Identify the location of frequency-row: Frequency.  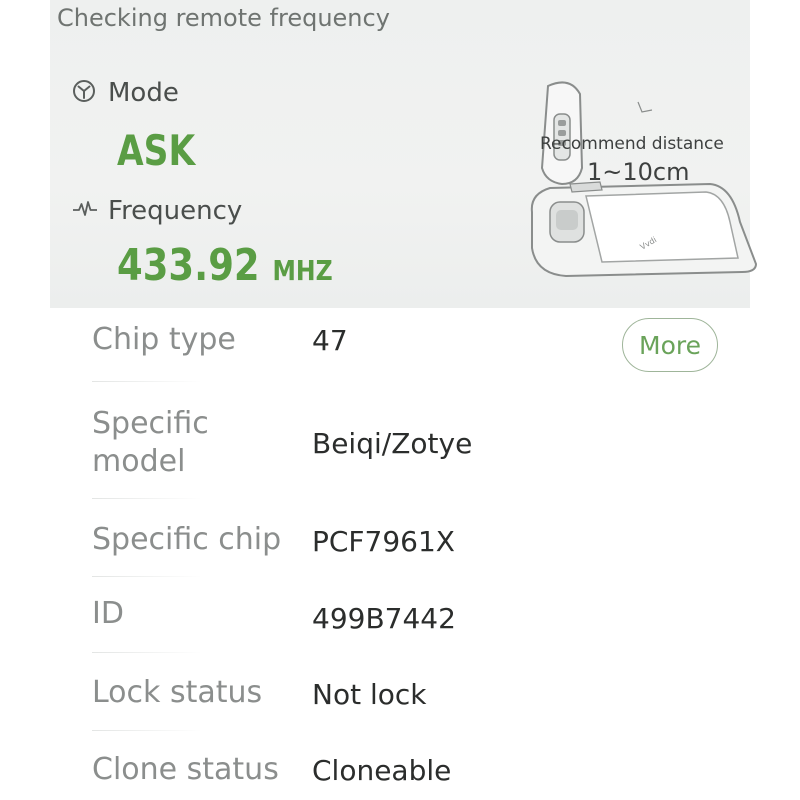
(157, 211).